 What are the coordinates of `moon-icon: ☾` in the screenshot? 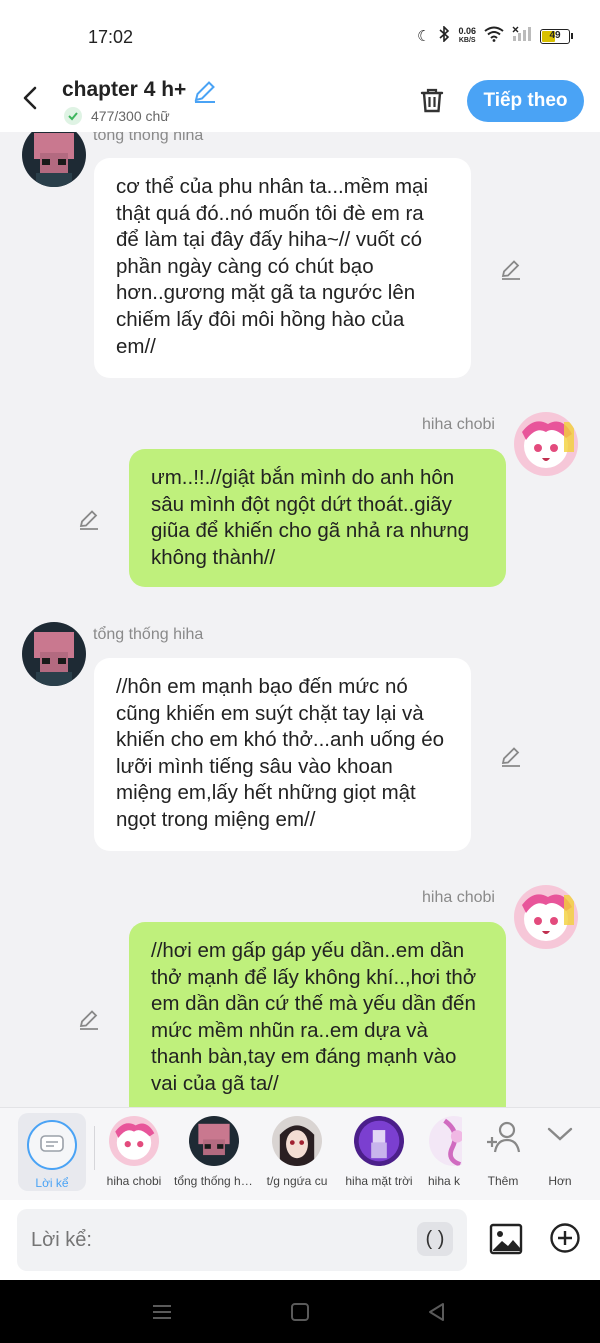 It's located at (424, 36).